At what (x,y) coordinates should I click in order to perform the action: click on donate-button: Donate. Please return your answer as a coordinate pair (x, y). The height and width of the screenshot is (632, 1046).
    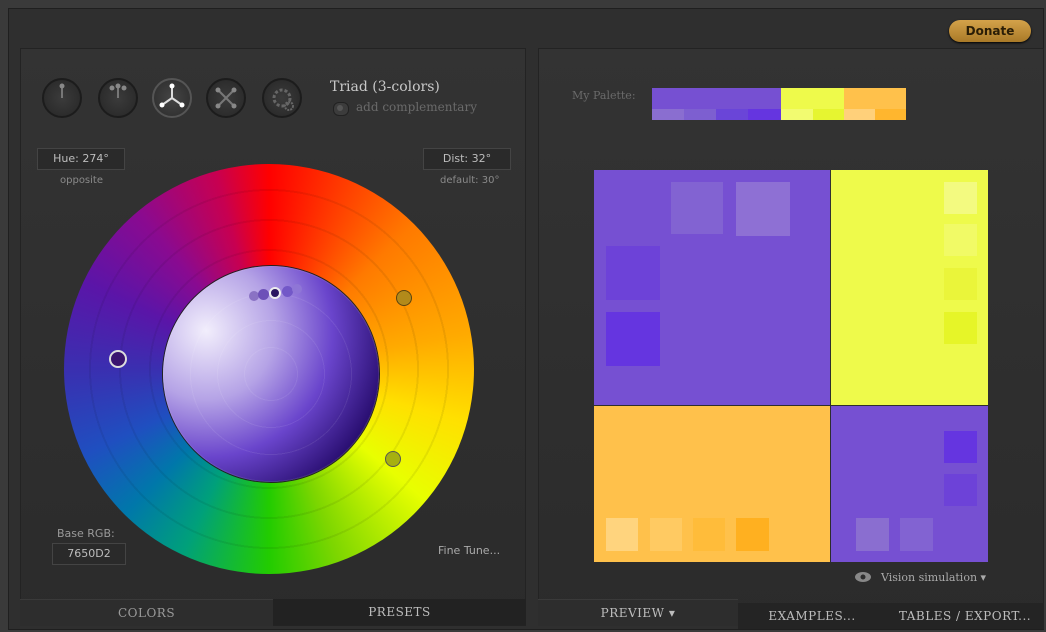
    Looking at the image, I should click on (990, 31).